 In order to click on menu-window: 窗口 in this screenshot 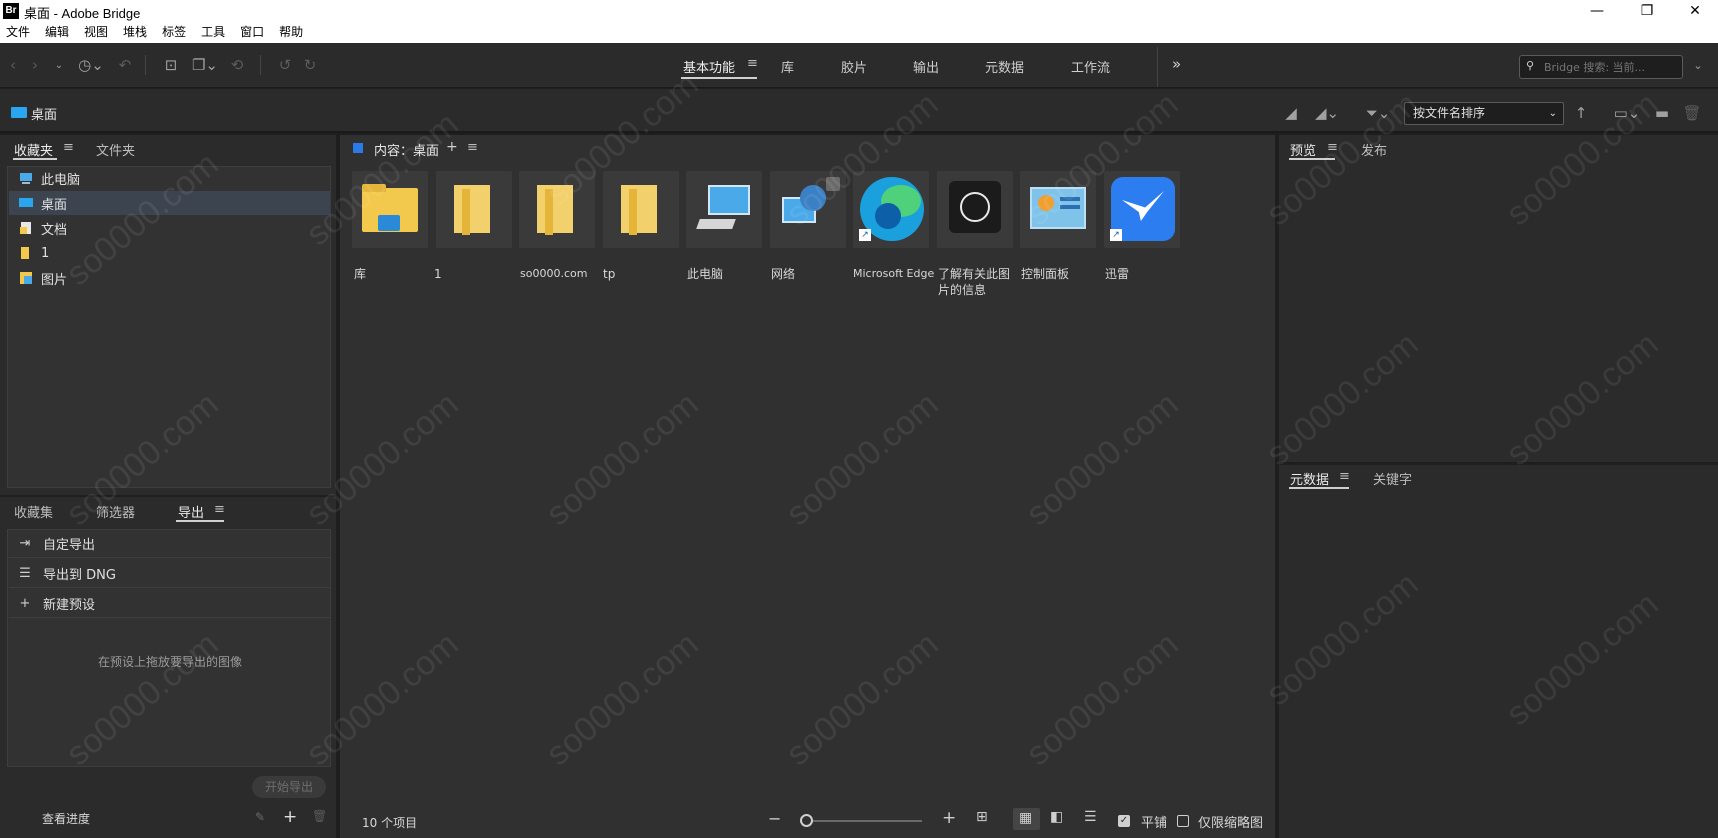, I will do `click(252, 32)`.